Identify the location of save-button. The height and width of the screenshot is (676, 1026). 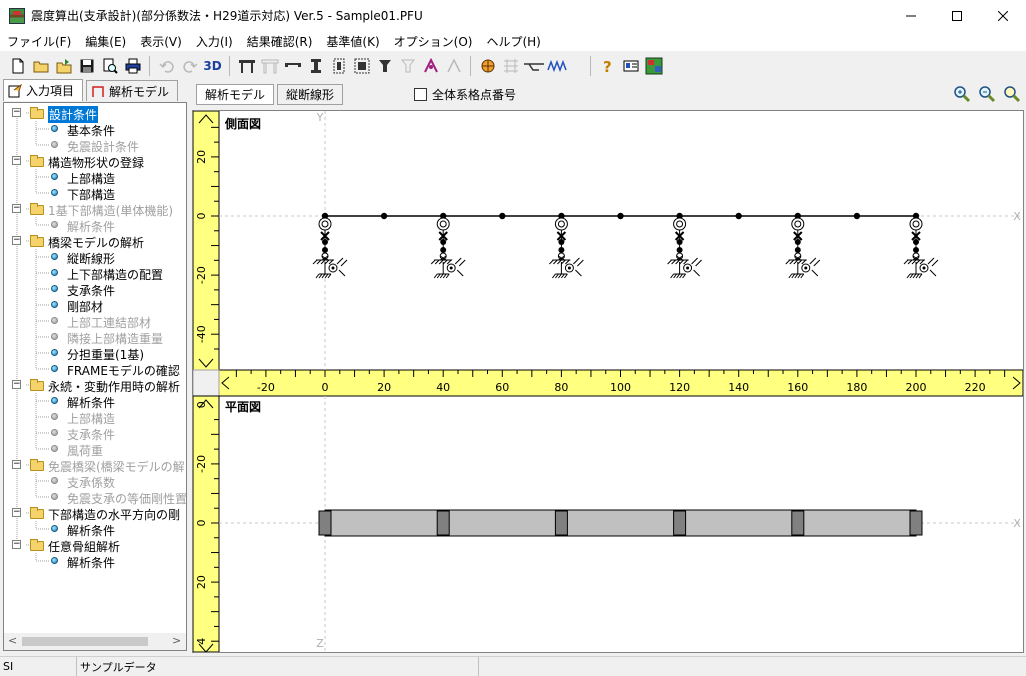
(86, 66).